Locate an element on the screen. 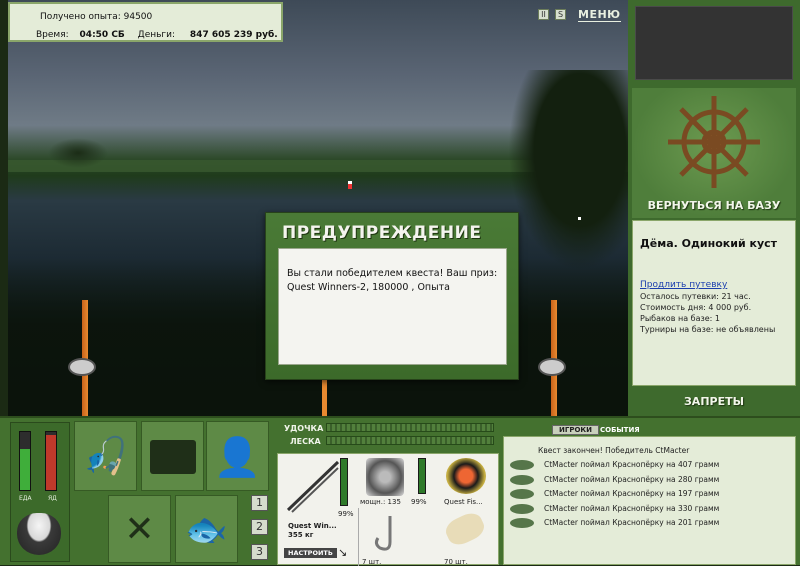 The width and height of the screenshot is (800, 566). back-to-base-button: ВЕРНУТЬСЯ НА БАЗУ is located at coordinates (714, 205).